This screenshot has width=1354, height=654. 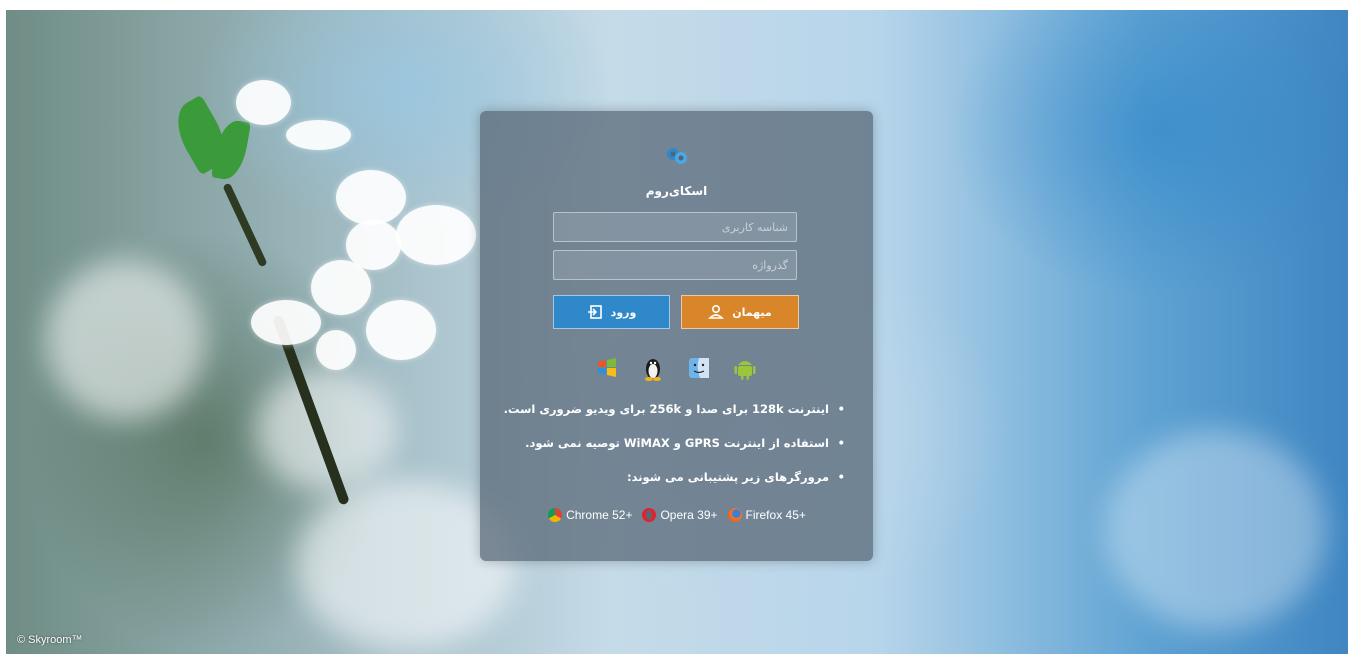 I want to click on login-icon, so click(x=594, y=312).